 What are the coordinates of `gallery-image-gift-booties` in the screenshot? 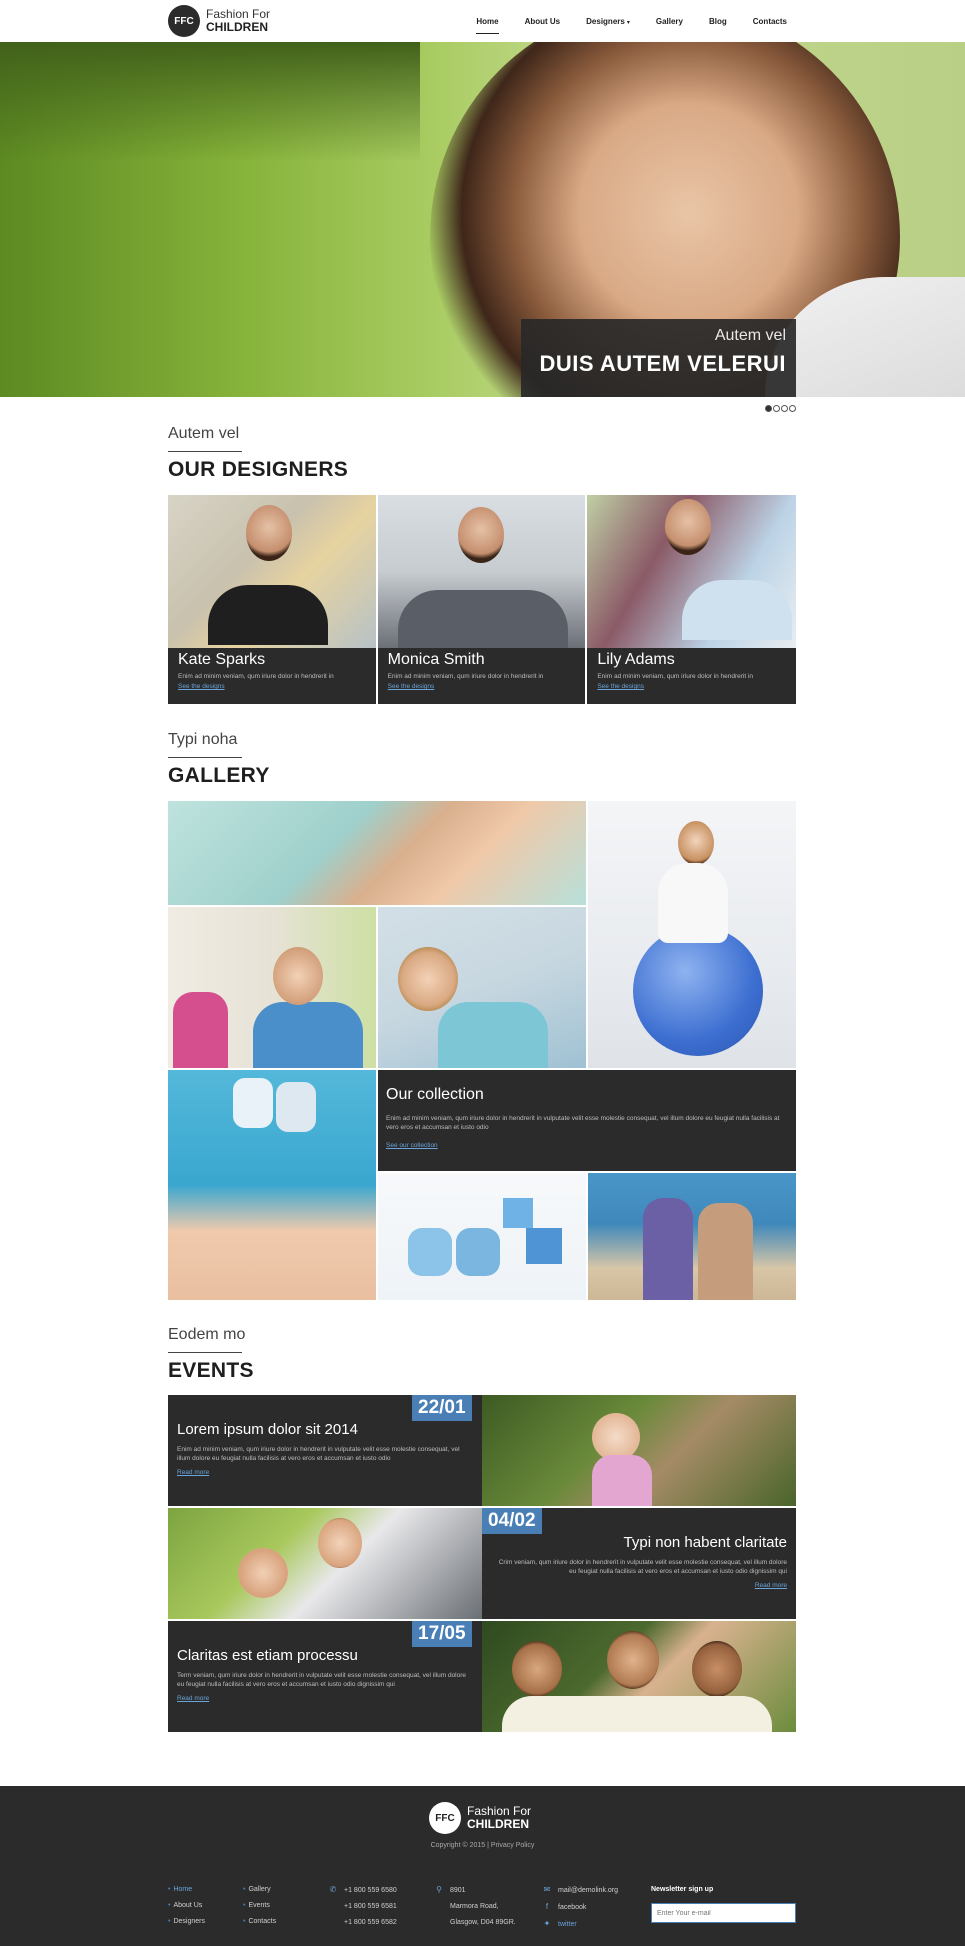 It's located at (482, 1236).